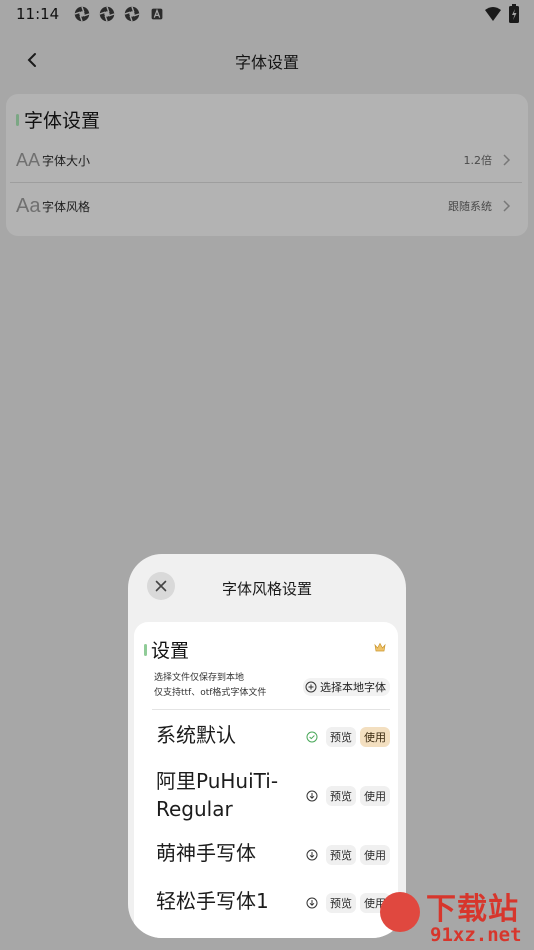 The image size is (534, 950). I want to click on font-style-value: 跟随系统, so click(470, 206).